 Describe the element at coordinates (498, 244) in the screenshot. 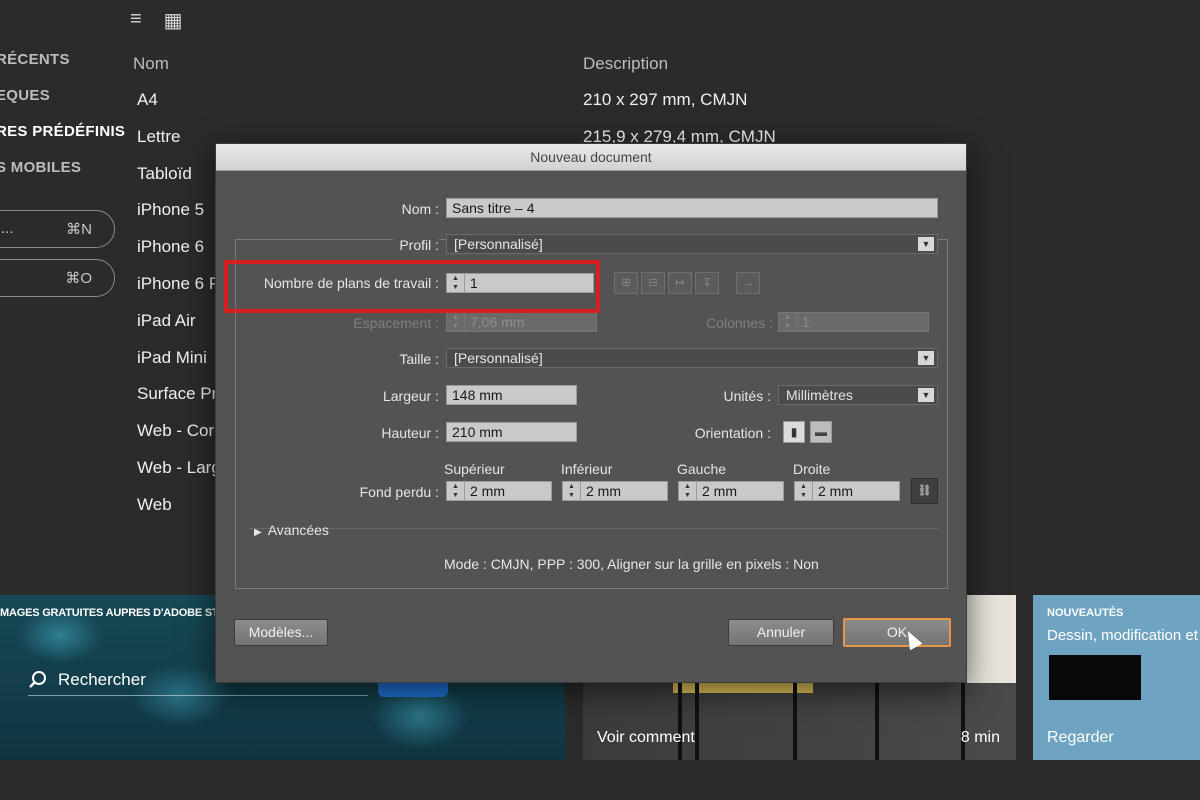

I see `profile-value: [Personnalisé]` at that location.